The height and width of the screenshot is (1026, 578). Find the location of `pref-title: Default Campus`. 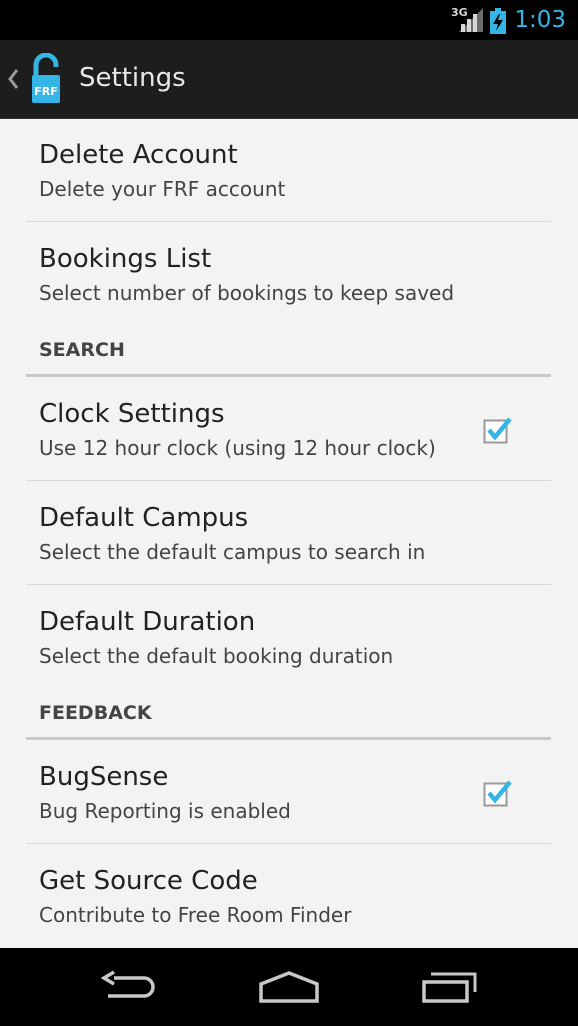

pref-title: Default Campus is located at coordinates (144, 518).